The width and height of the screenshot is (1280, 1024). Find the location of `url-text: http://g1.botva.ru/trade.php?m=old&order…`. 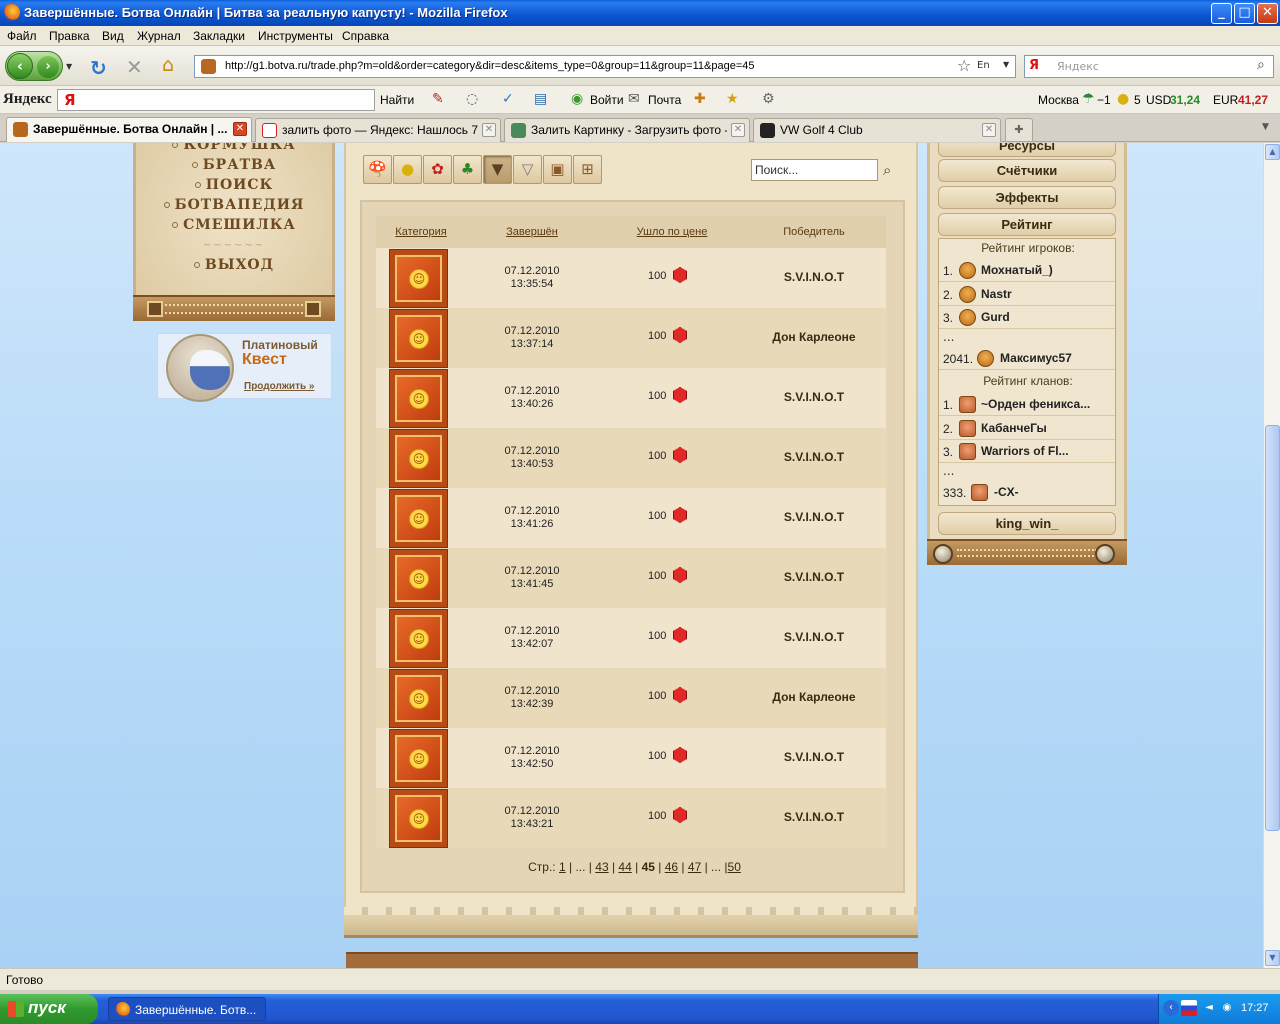

url-text: http://g1.botva.ru/trade.php?m=old&order… is located at coordinates (490, 66).